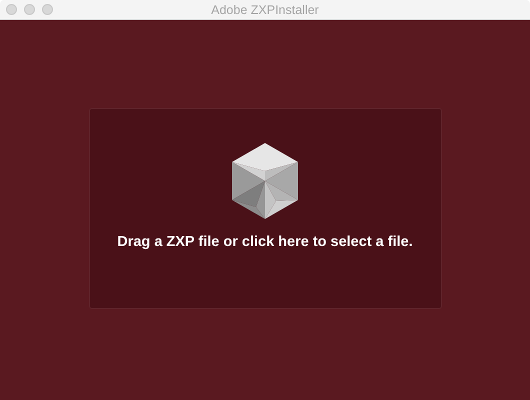 The image size is (530, 400). I want to click on zoom-button, so click(47, 9).